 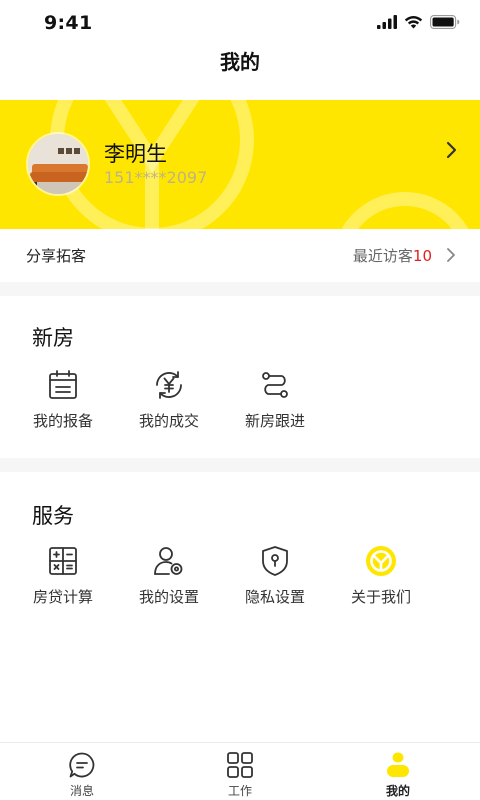 I want to click on battery-icon, so click(x=445, y=22).